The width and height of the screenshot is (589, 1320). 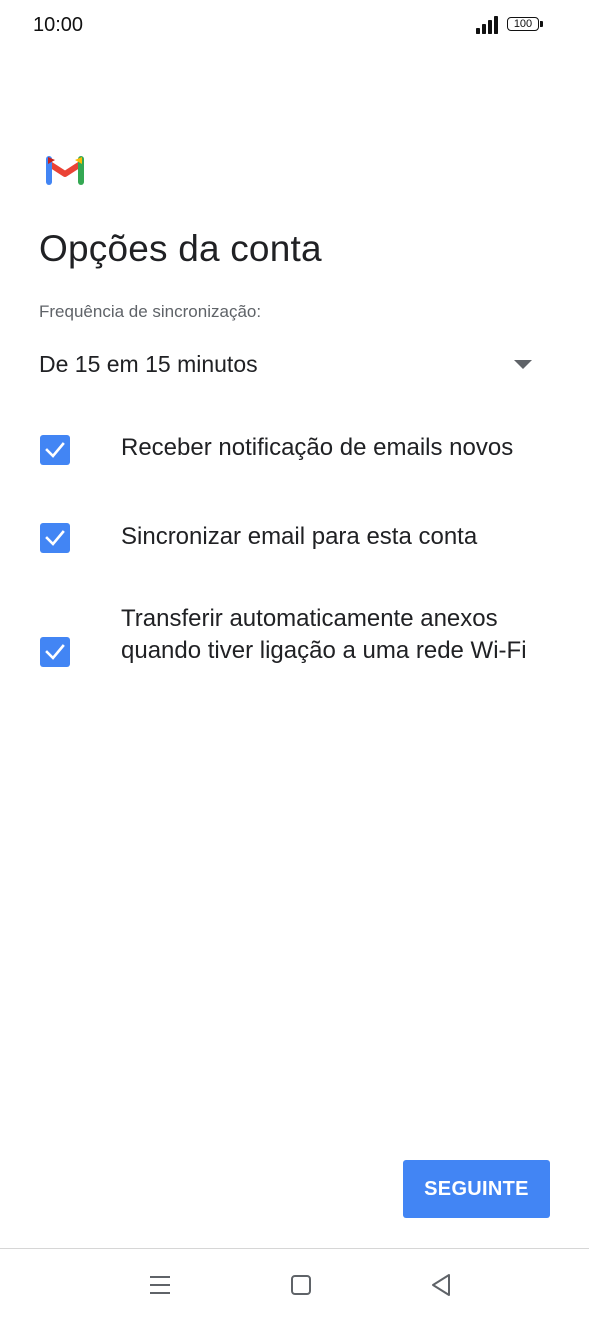 I want to click on battery-icon: 100, so click(x=526, y=25).